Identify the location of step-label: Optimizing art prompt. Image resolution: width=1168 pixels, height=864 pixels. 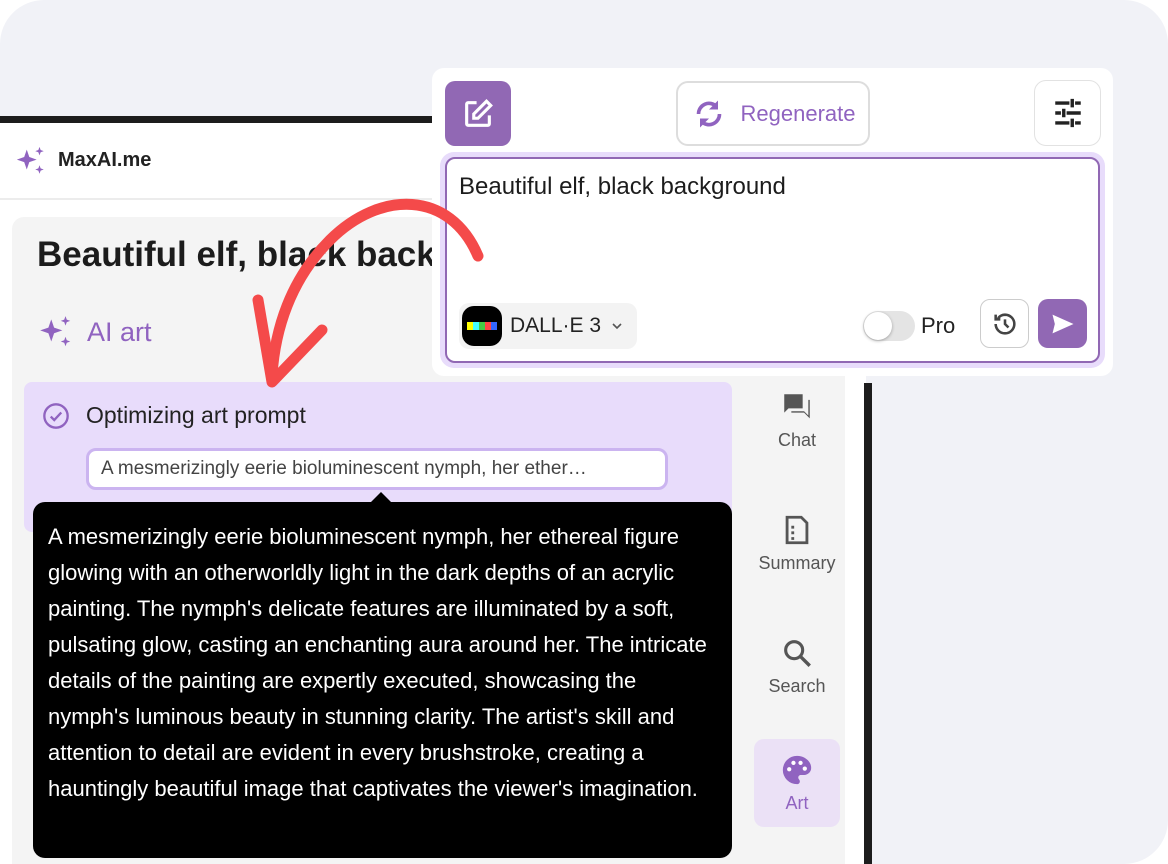
(196, 415).